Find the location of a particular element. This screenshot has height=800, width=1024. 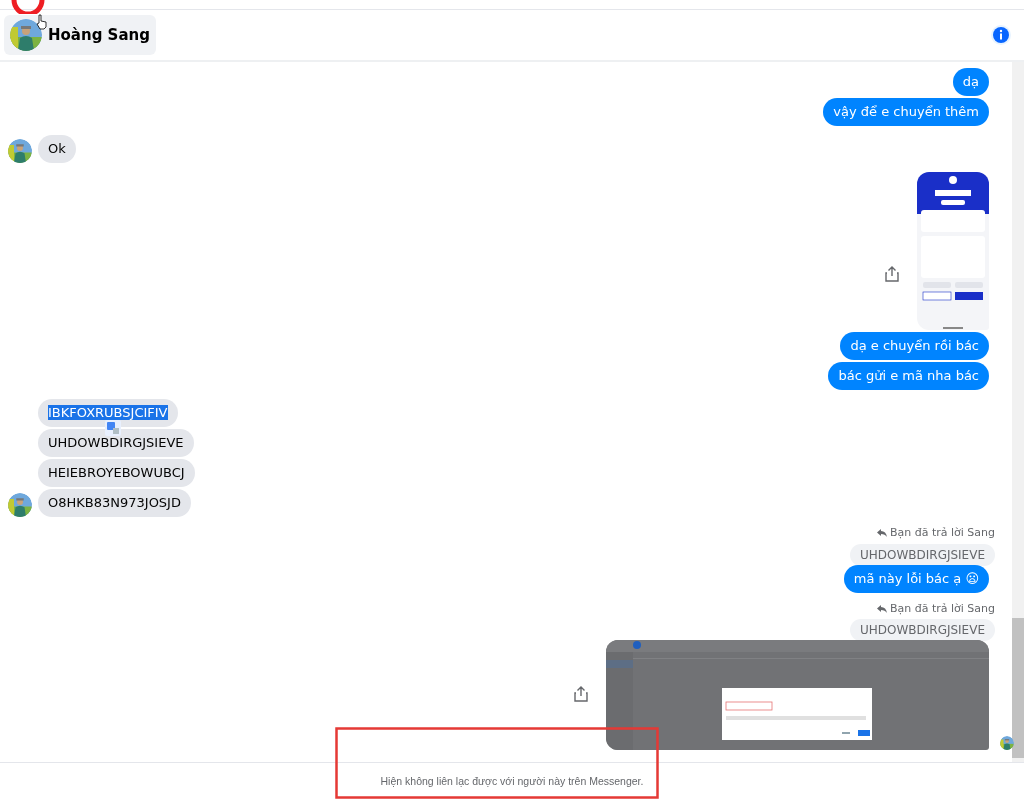

translate-icon is located at coordinates (113, 428).